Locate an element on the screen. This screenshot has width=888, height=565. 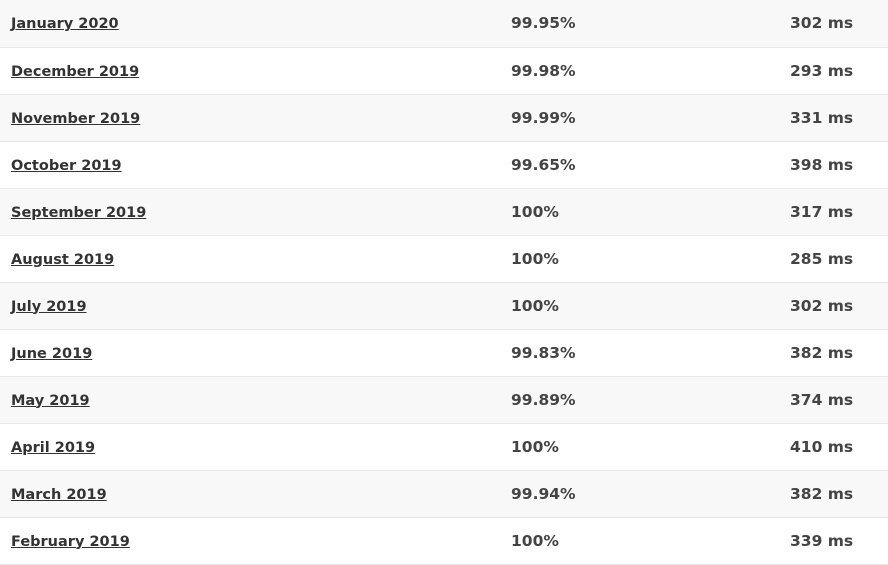
response-time-cell: 285 ms is located at coordinates (839, 259).